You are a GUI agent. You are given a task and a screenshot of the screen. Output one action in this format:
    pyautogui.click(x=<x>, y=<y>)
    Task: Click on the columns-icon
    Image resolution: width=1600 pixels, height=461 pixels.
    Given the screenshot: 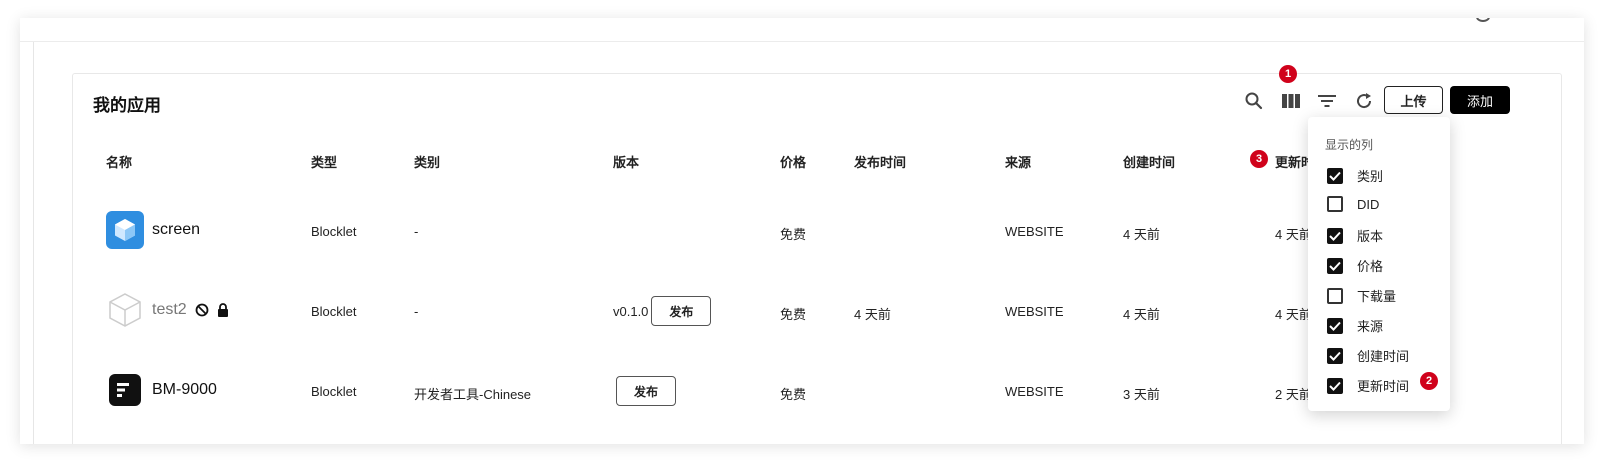 What is the action you would take?
    pyautogui.click(x=1291, y=101)
    